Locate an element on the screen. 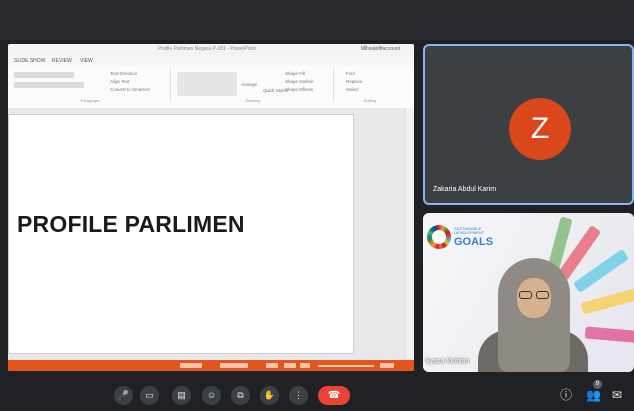 This screenshot has width=634, height=411. hand-icon: ✋ is located at coordinates (269, 395).